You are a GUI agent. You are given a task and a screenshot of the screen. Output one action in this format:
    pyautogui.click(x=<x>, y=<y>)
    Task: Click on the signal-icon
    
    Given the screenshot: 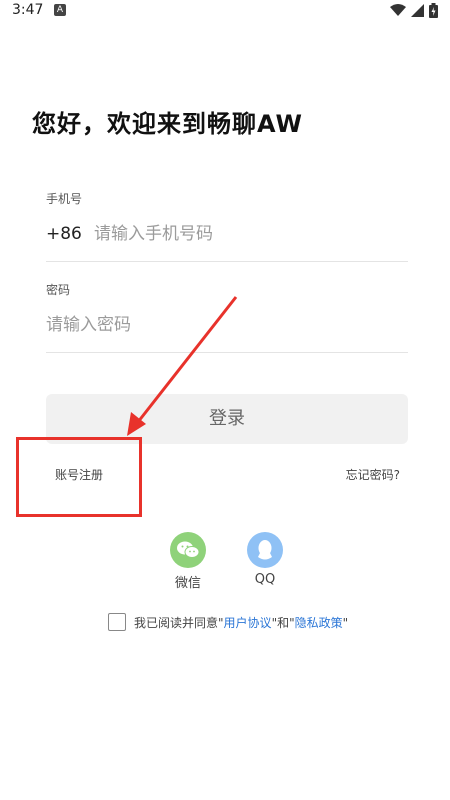 What is the action you would take?
    pyautogui.click(x=417, y=10)
    